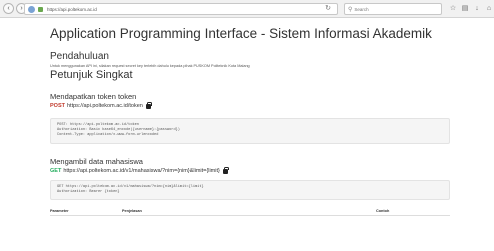  Describe the element at coordinates (104, 106) in the screenshot. I see `endpoint-url: https://api.poltekom.ac.id/token` at that location.